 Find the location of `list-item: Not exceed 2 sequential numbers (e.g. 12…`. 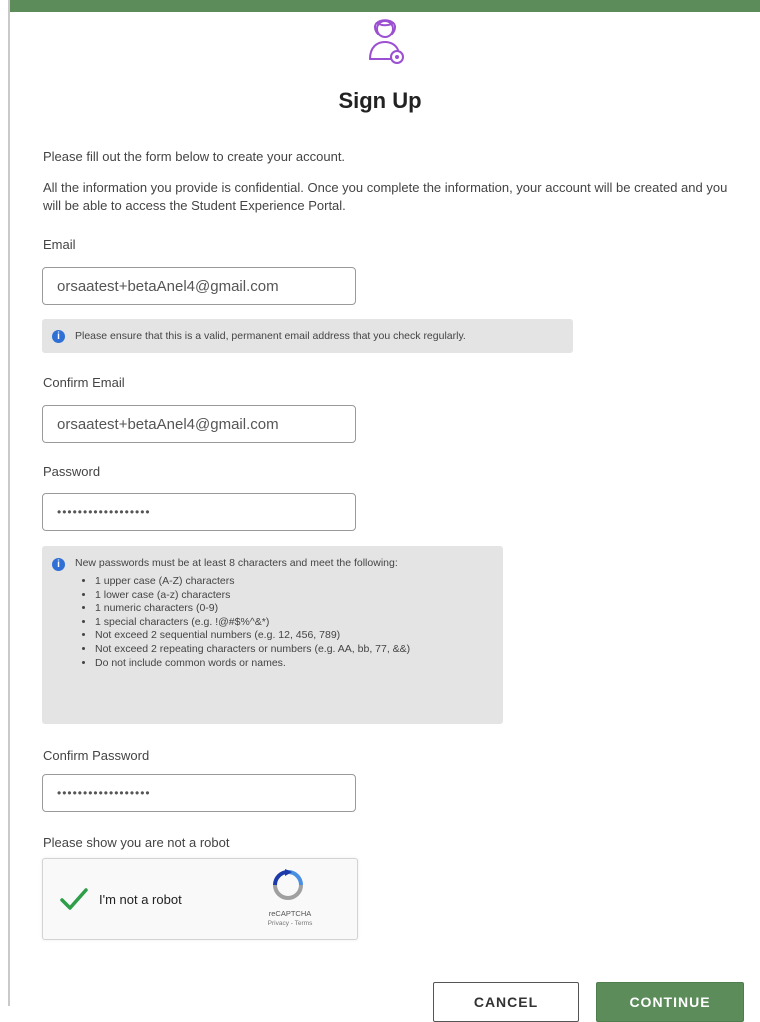

list-item: Not exceed 2 sequential numbers (e.g. 12… is located at coordinates (295, 636).